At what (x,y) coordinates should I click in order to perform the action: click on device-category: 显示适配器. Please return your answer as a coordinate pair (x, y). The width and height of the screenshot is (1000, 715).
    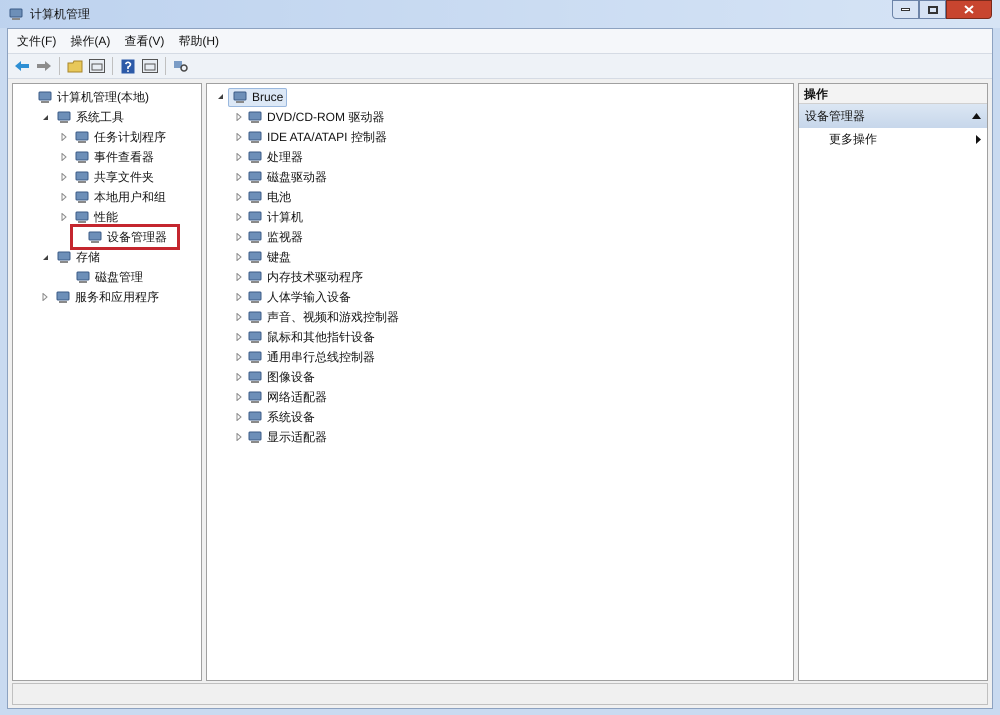
    Looking at the image, I should click on (287, 437).